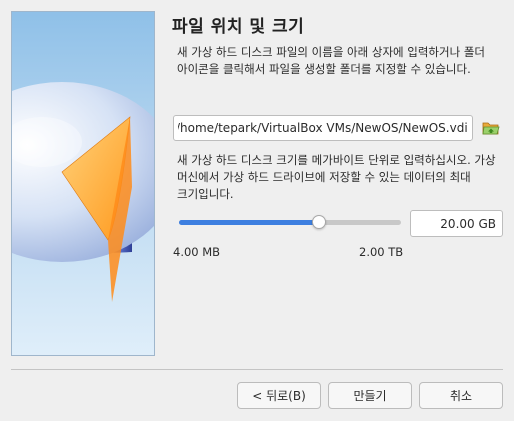 The width and height of the screenshot is (514, 421). I want to click on cancel-button: 취소, so click(461, 395).